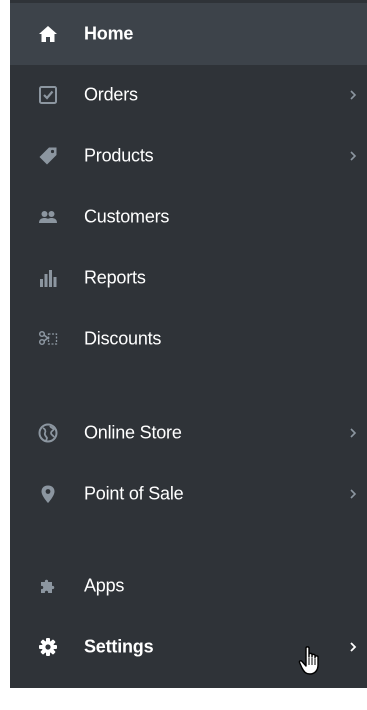 The image size is (367, 710). What do you see at coordinates (48, 494) in the screenshot?
I see `map-pin-icon` at bounding box center [48, 494].